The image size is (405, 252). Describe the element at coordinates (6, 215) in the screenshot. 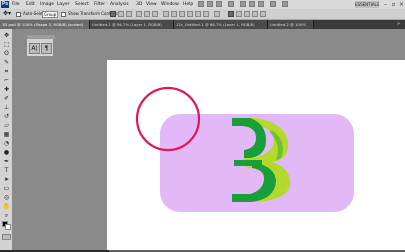

I see `zoom-tool-icon: ⌕` at that location.